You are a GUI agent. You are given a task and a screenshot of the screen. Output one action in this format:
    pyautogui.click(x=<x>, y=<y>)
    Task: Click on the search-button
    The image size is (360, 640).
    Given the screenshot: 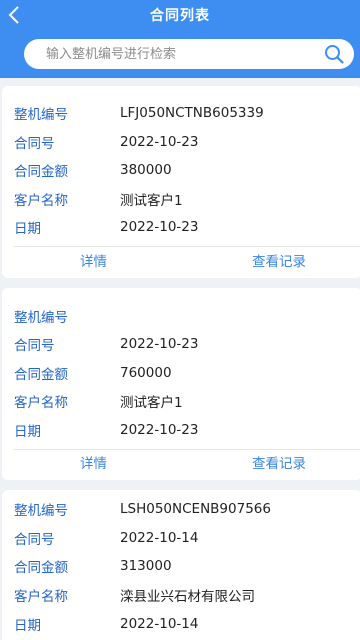 What is the action you would take?
    pyautogui.click(x=334, y=54)
    